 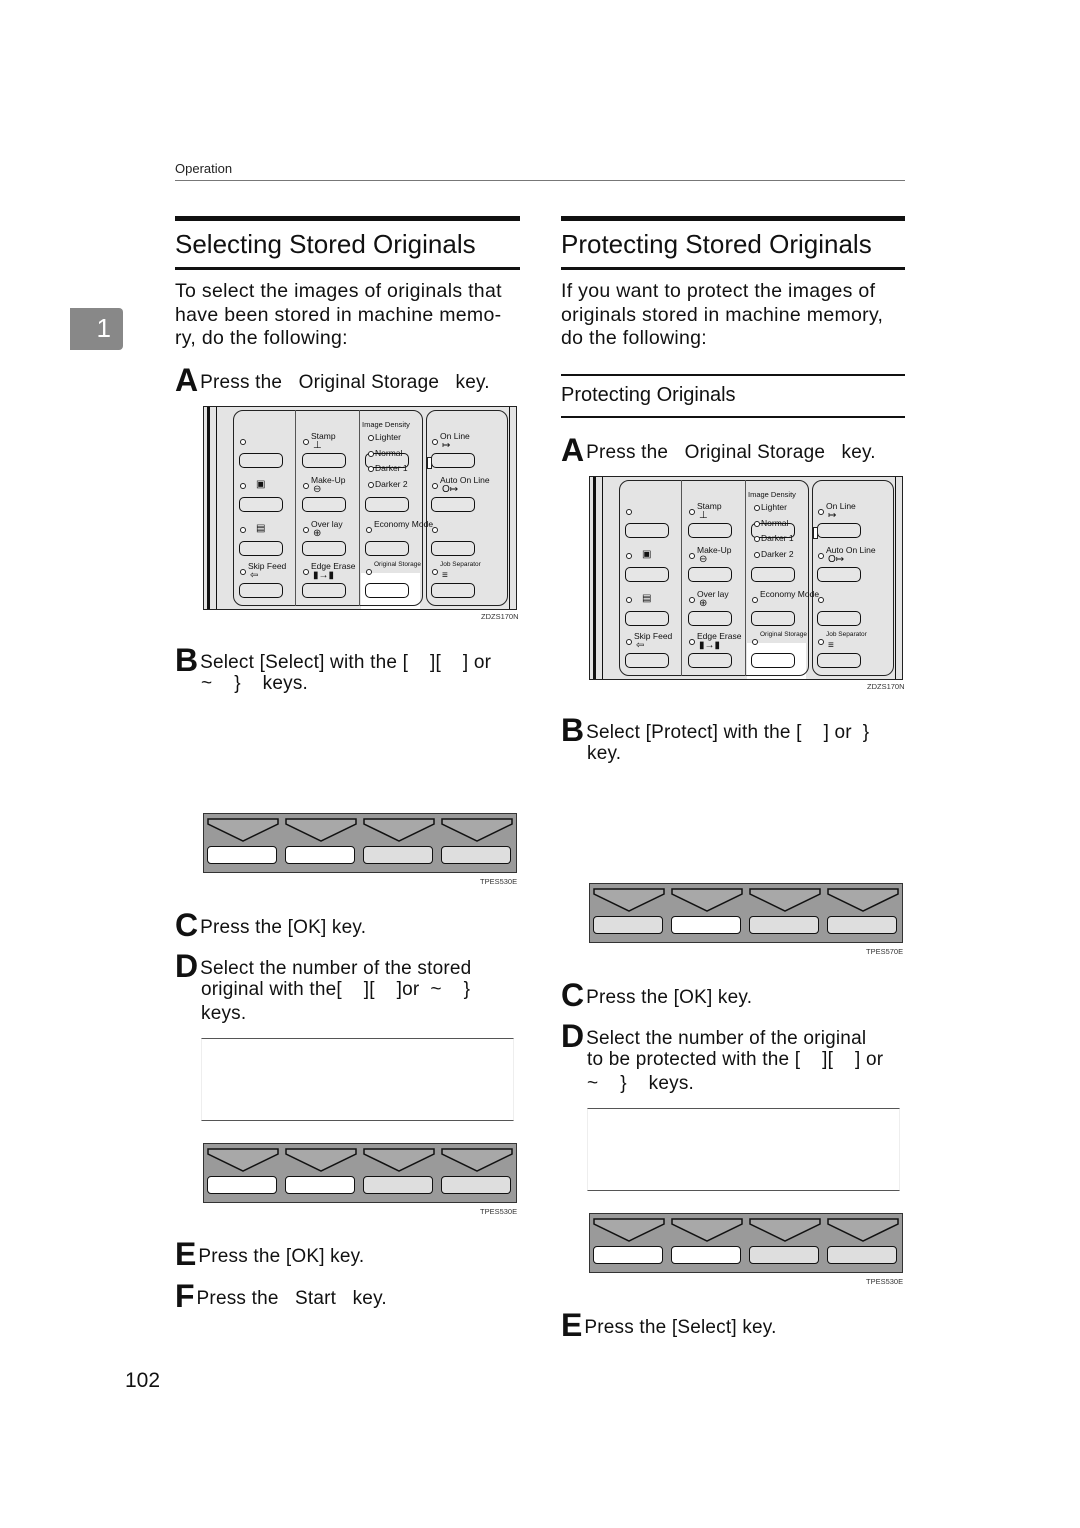 What do you see at coordinates (573, 1036) in the screenshot?
I see `step-letter: D` at bounding box center [573, 1036].